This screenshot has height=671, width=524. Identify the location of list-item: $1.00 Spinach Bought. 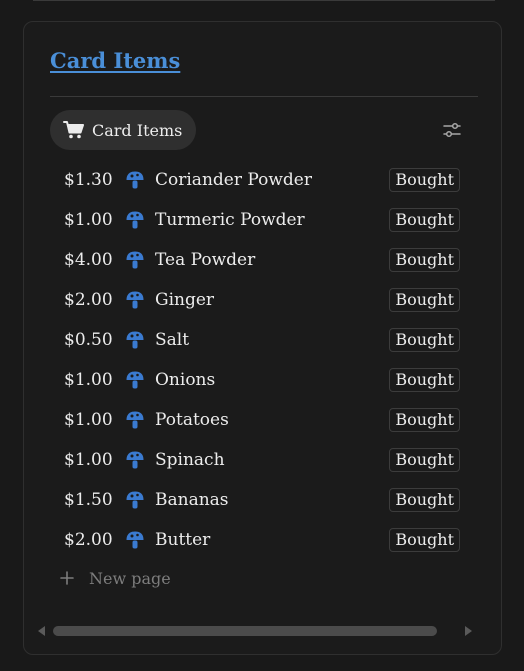
(264, 460).